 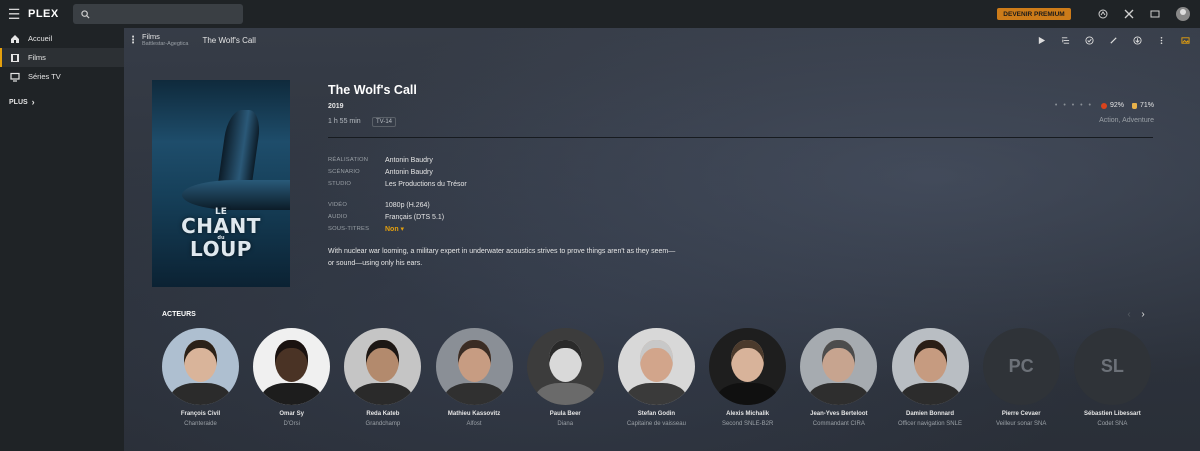 What do you see at coordinates (43, 14) in the screenshot?
I see `plex-logo: PLEX` at bounding box center [43, 14].